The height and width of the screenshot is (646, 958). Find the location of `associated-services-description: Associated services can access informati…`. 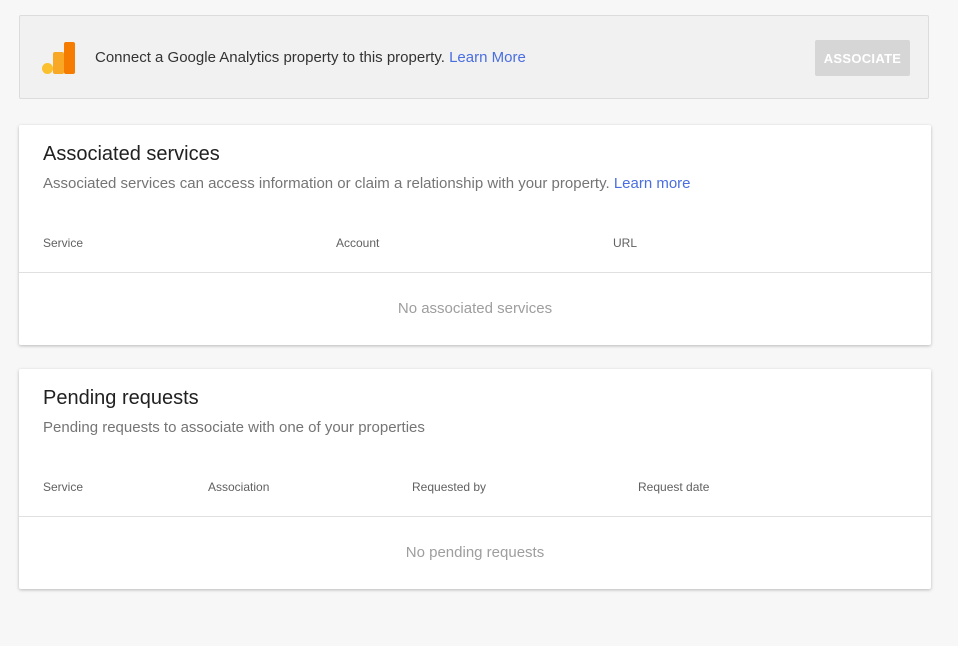

associated-services-description: Associated services can access informati… is located at coordinates (326, 183).